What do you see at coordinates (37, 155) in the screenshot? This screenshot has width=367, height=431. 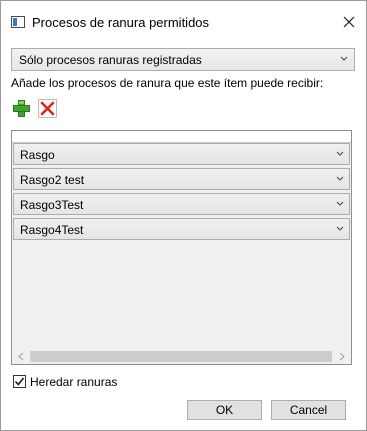 I see `list-item-label: Rasgo` at bounding box center [37, 155].